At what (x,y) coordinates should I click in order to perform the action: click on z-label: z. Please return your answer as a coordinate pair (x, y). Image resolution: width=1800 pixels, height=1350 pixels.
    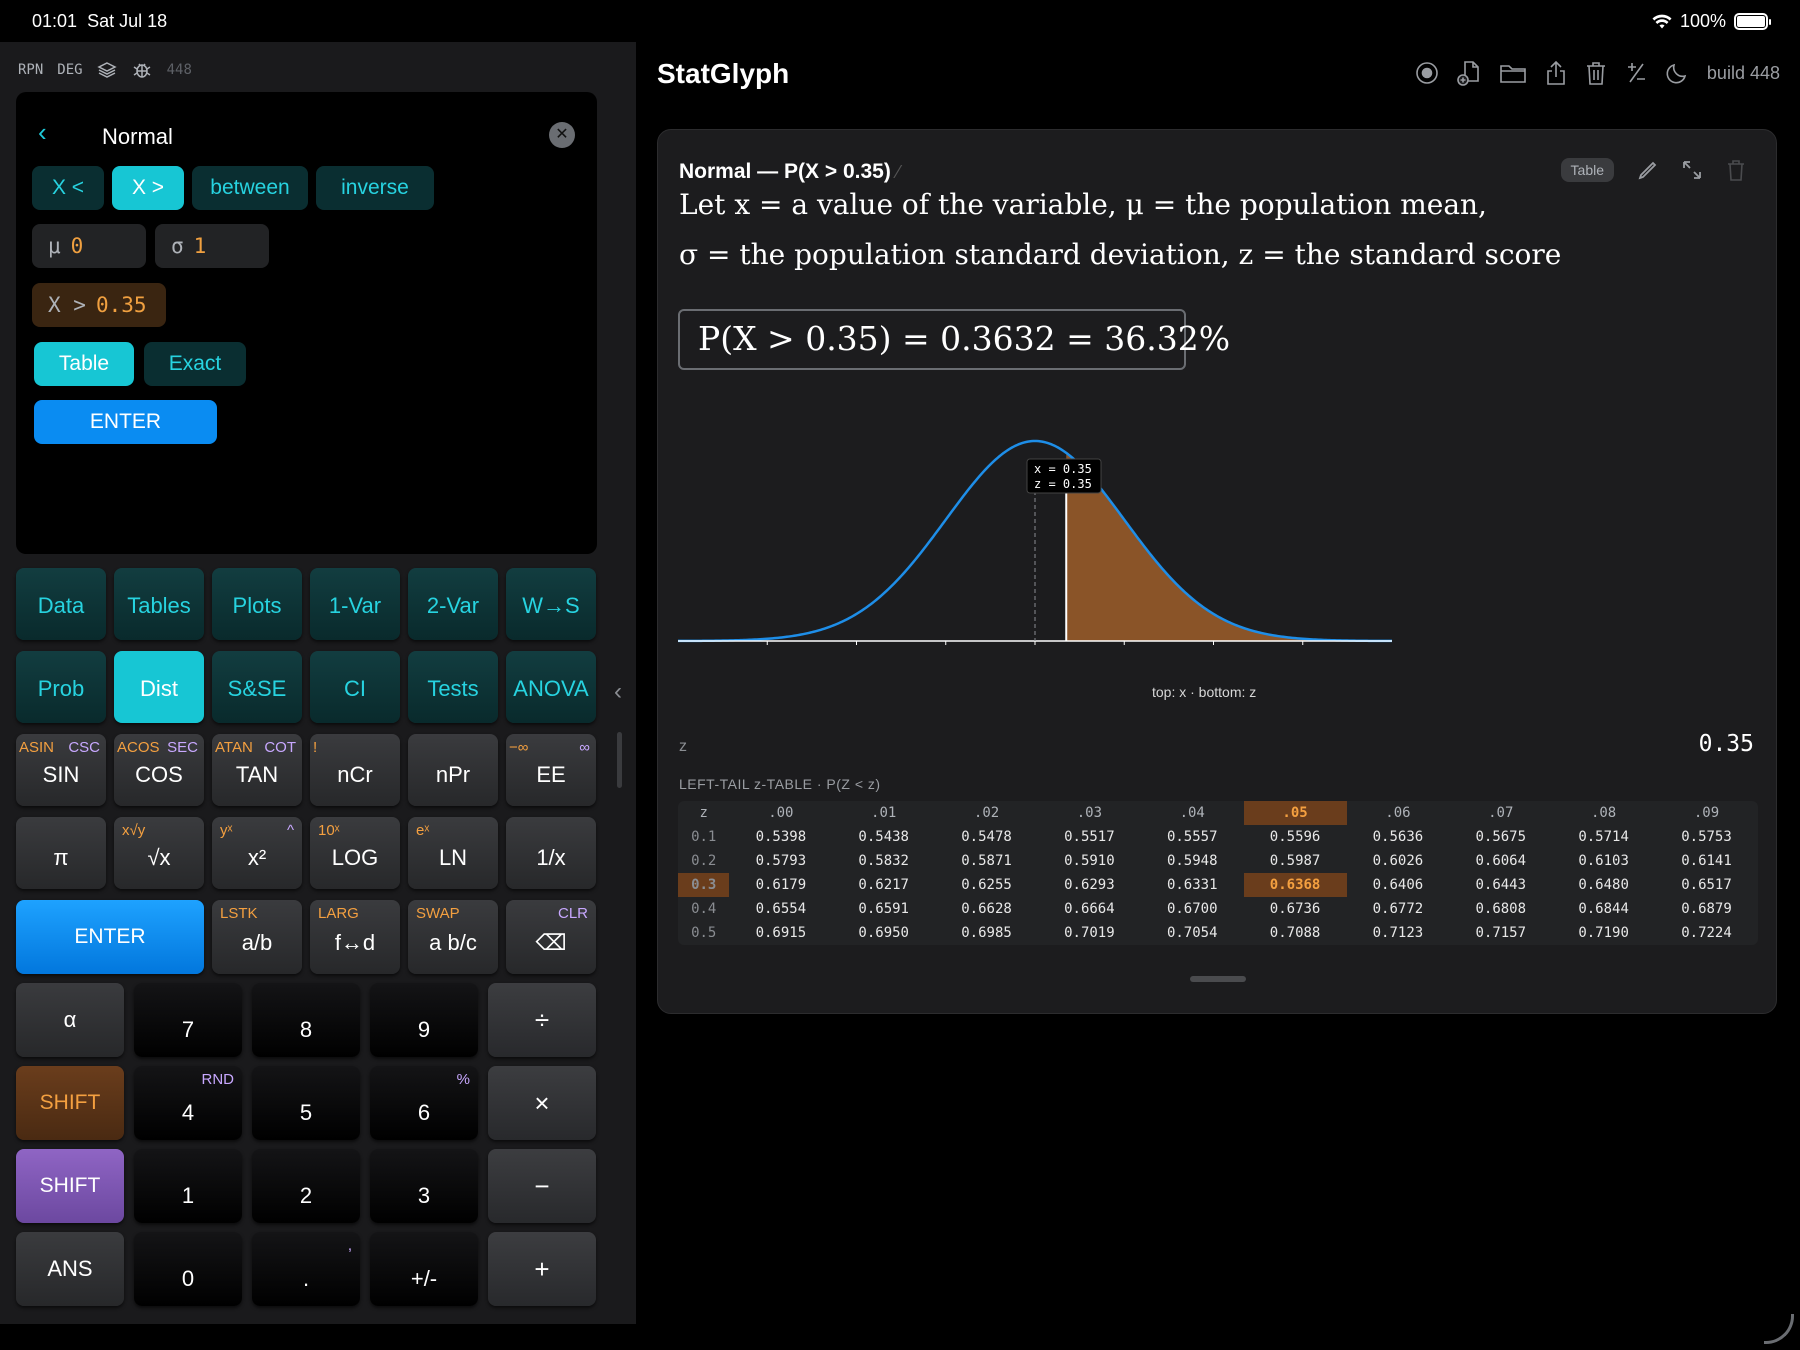
    Looking at the image, I should click on (683, 746).